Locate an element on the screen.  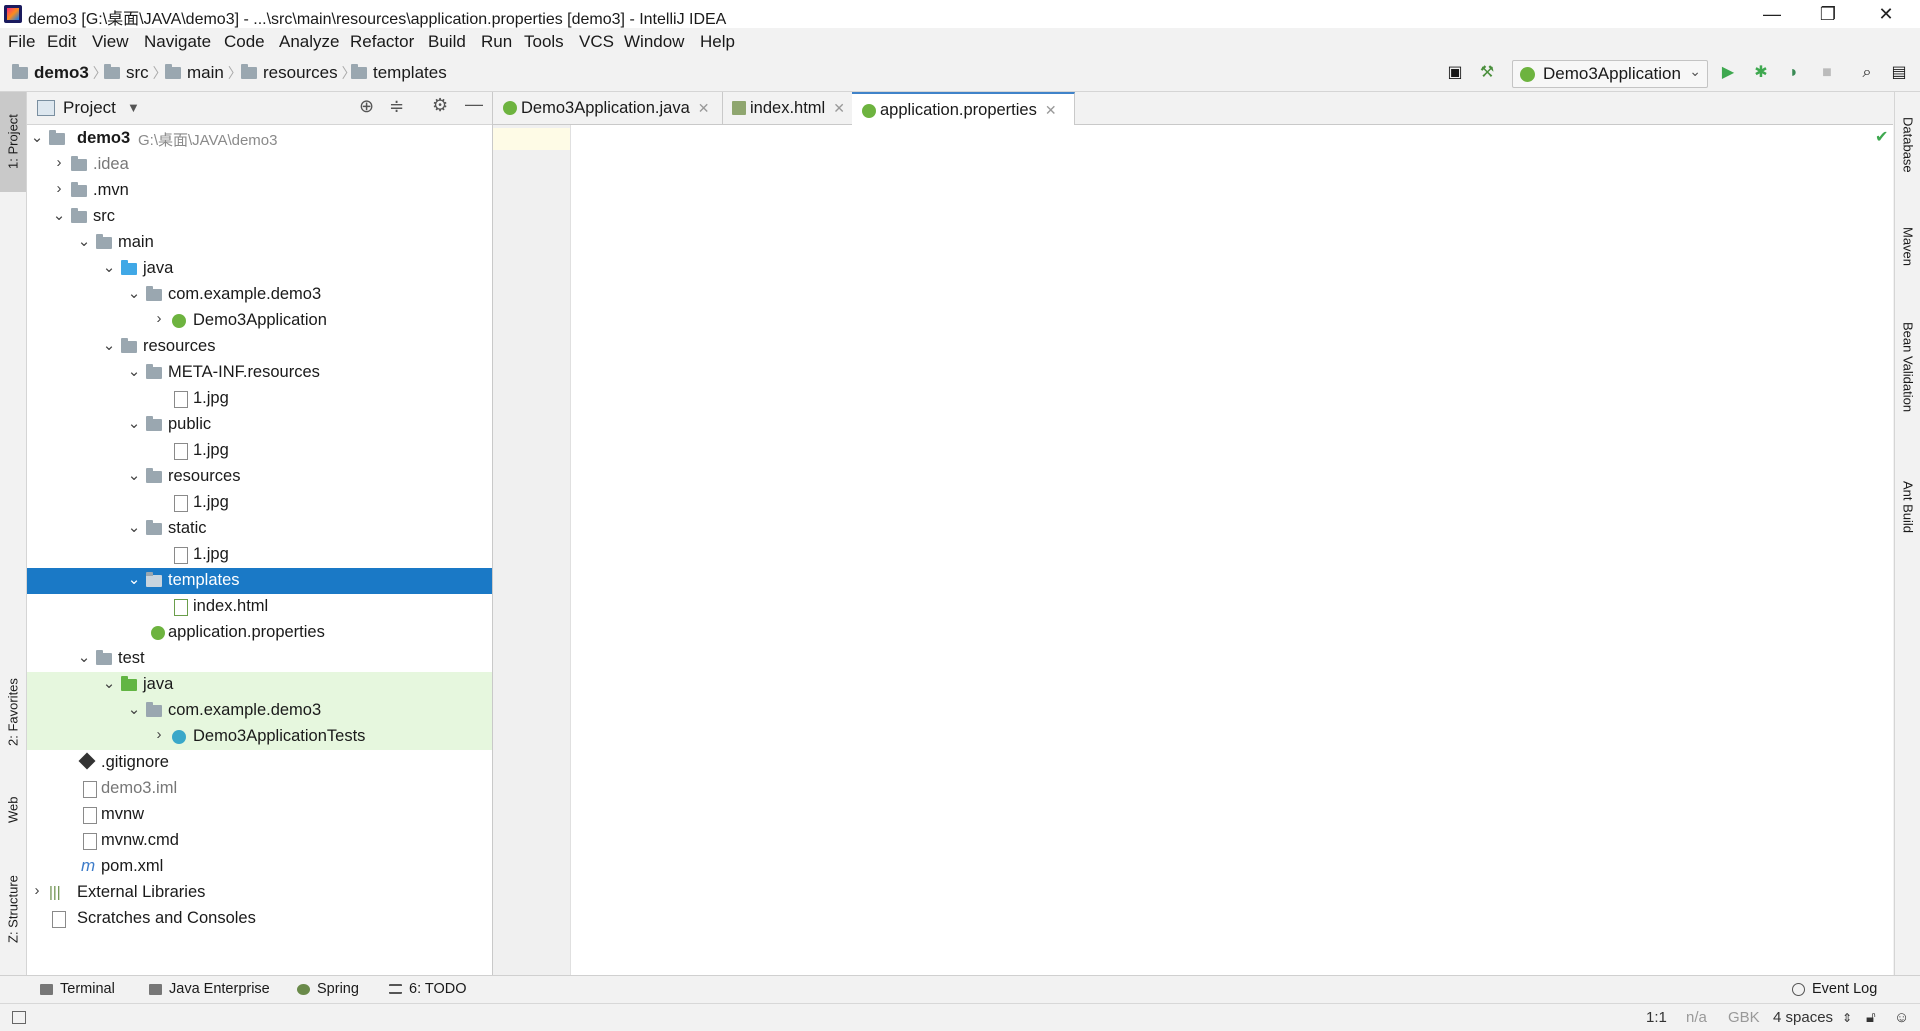
tree-item-main: ⌄ main is located at coordinates (259, 243).